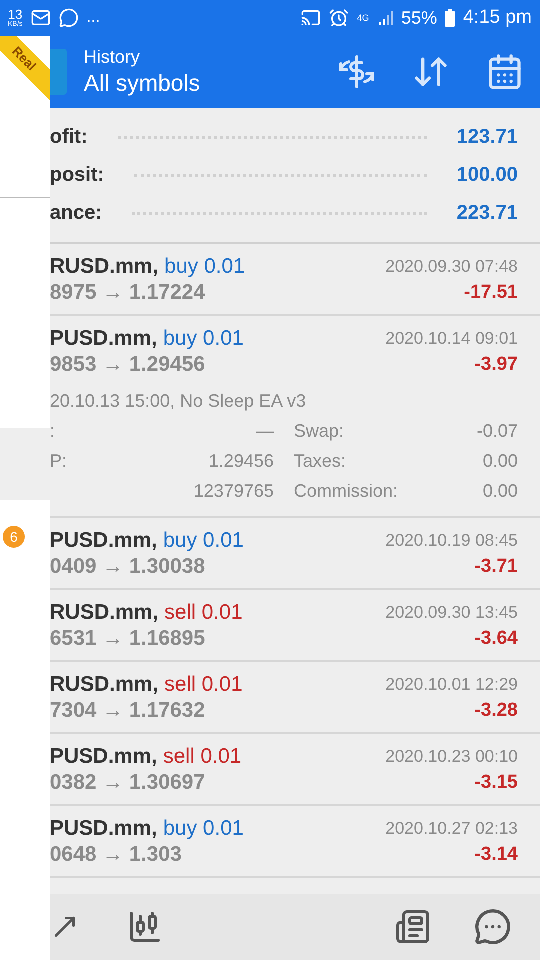 This screenshot has width=540, height=960. Describe the element at coordinates (128, 293) in the screenshot. I see `price-range: 8975 → 1.17224` at that location.